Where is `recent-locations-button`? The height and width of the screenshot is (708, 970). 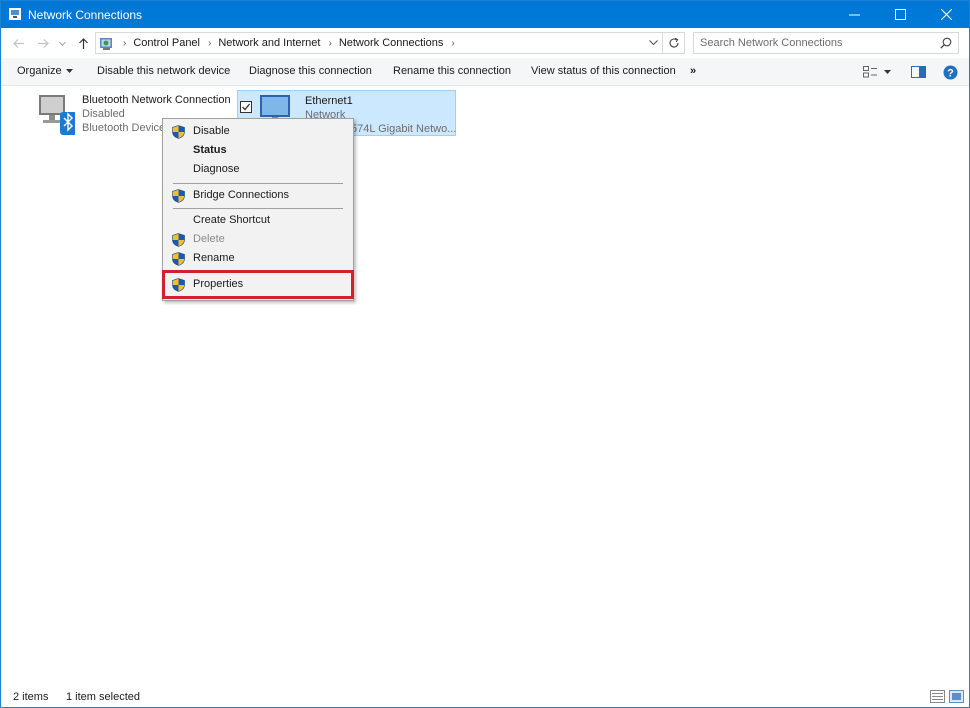
recent-locations-button is located at coordinates (62, 43).